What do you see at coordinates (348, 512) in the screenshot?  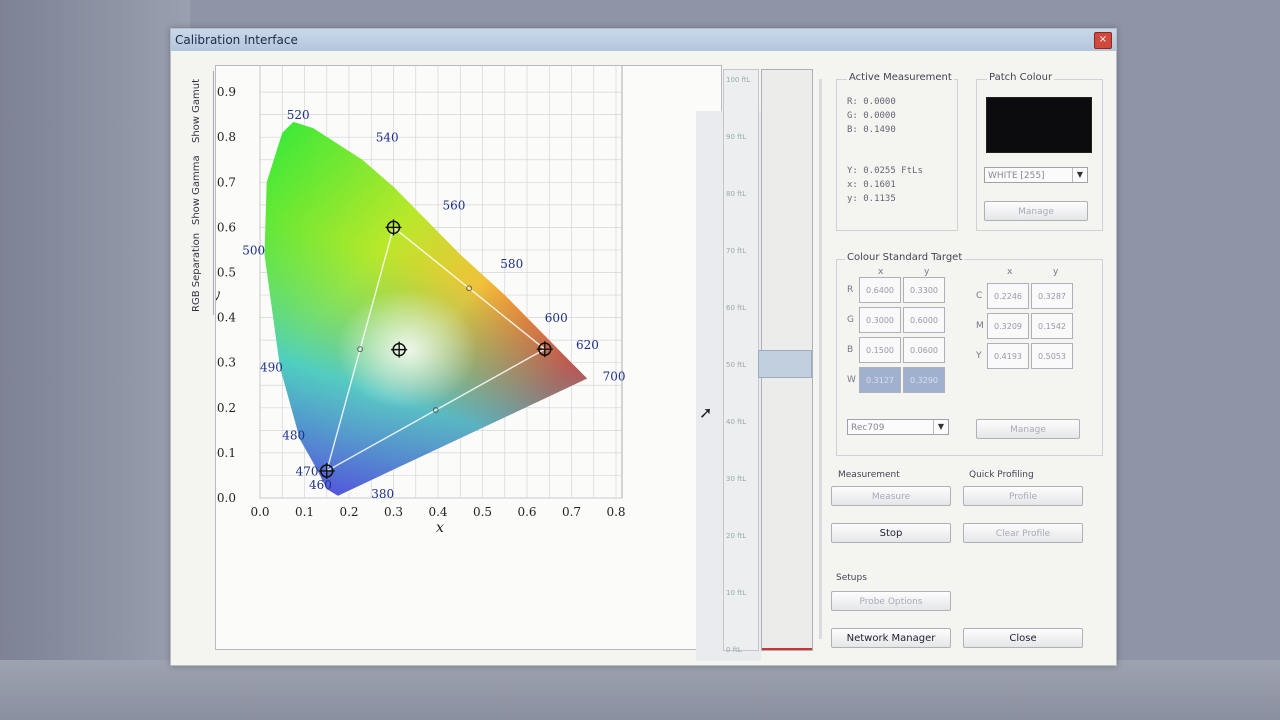 I see `x-tick-label: 0.2` at bounding box center [348, 512].